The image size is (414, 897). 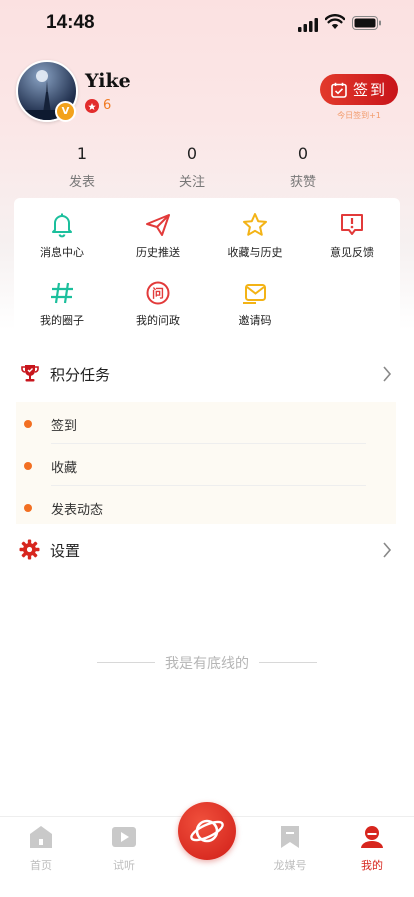 What do you see at coordinates (207, 265) in the screenshot?
I see `quick-actions-grid: 消息中心 历史推送 收藏与历史 意见反馈 我的圈子 问 我的问政 邀请码` at bounding box center [207, 265].